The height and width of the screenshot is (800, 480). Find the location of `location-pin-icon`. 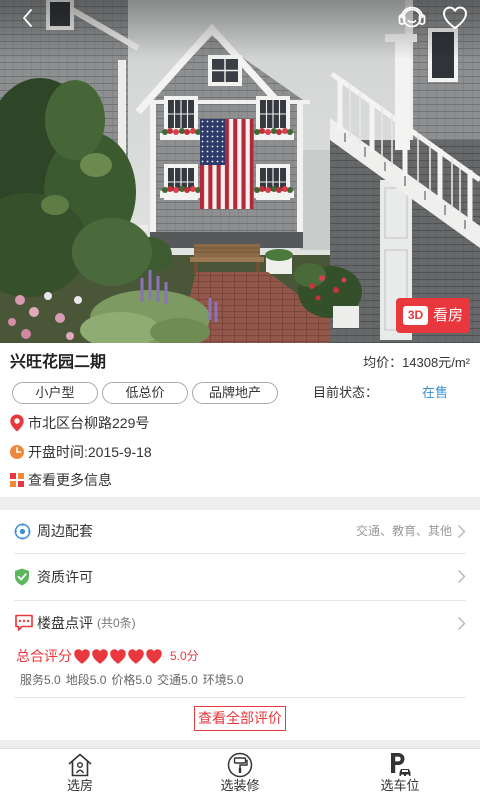

location-pin-icon is located at coordinates (17, 423).